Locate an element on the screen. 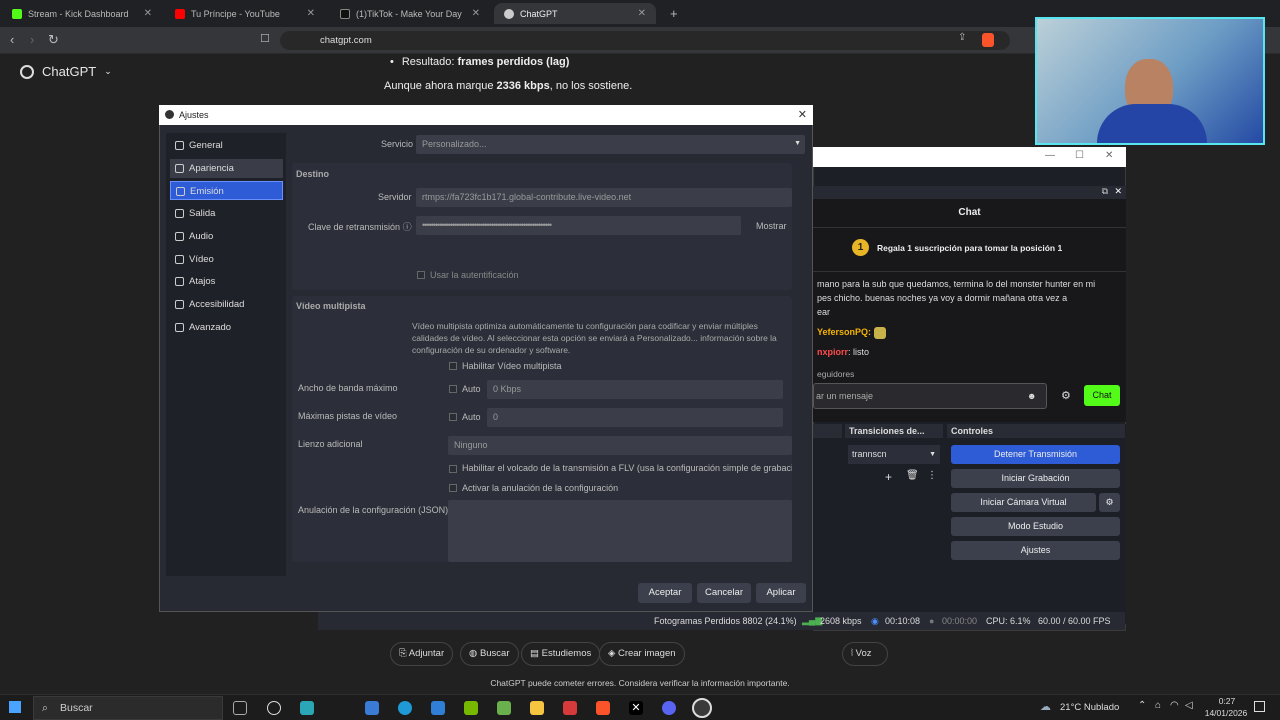 This screenshot has height=720, width=1280. trash-icon: 🗑 is located at coordinates (912, 475).